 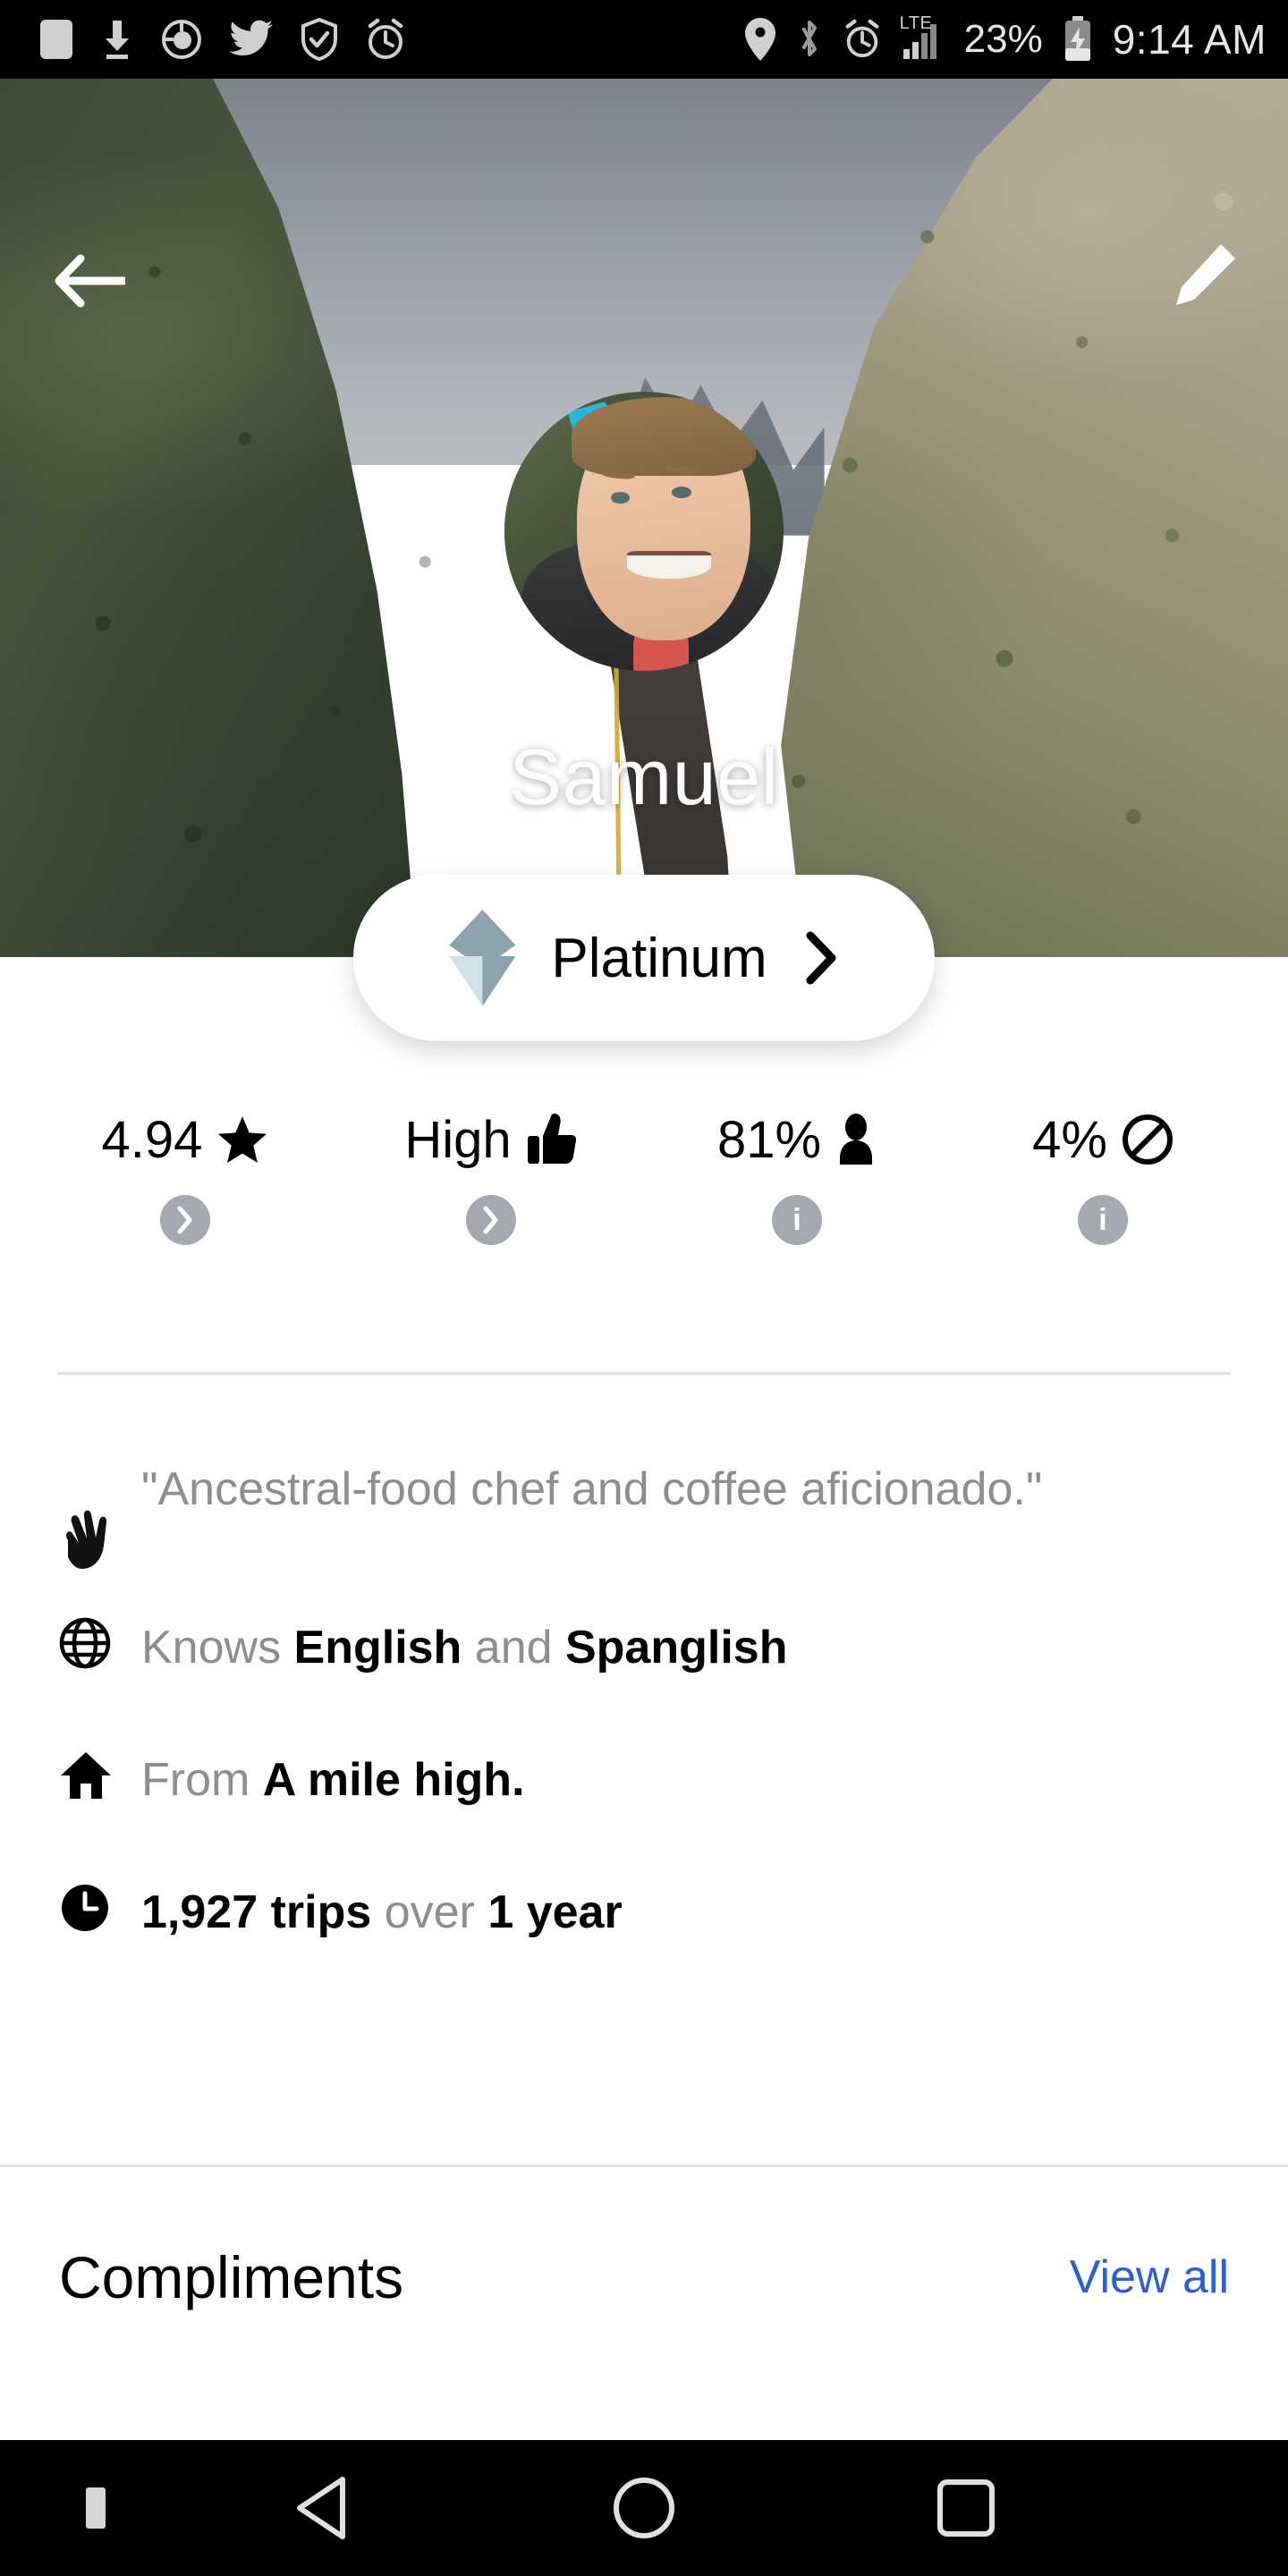 What do you see at coordinates (797, 1175) in the screenshot?
I see `stat-acceptance-rate: 81% i` at bounding box center [797, 1175].